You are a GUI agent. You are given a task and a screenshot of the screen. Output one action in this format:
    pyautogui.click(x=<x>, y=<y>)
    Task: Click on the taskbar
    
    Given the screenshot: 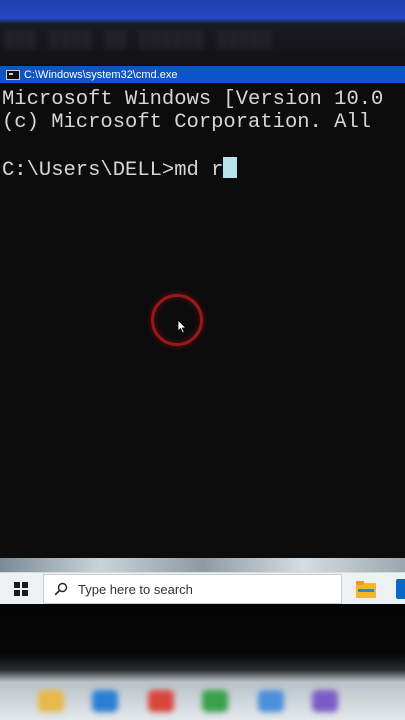 What is the action you would take?
    pyautogui.click(x=202, y=588)
    